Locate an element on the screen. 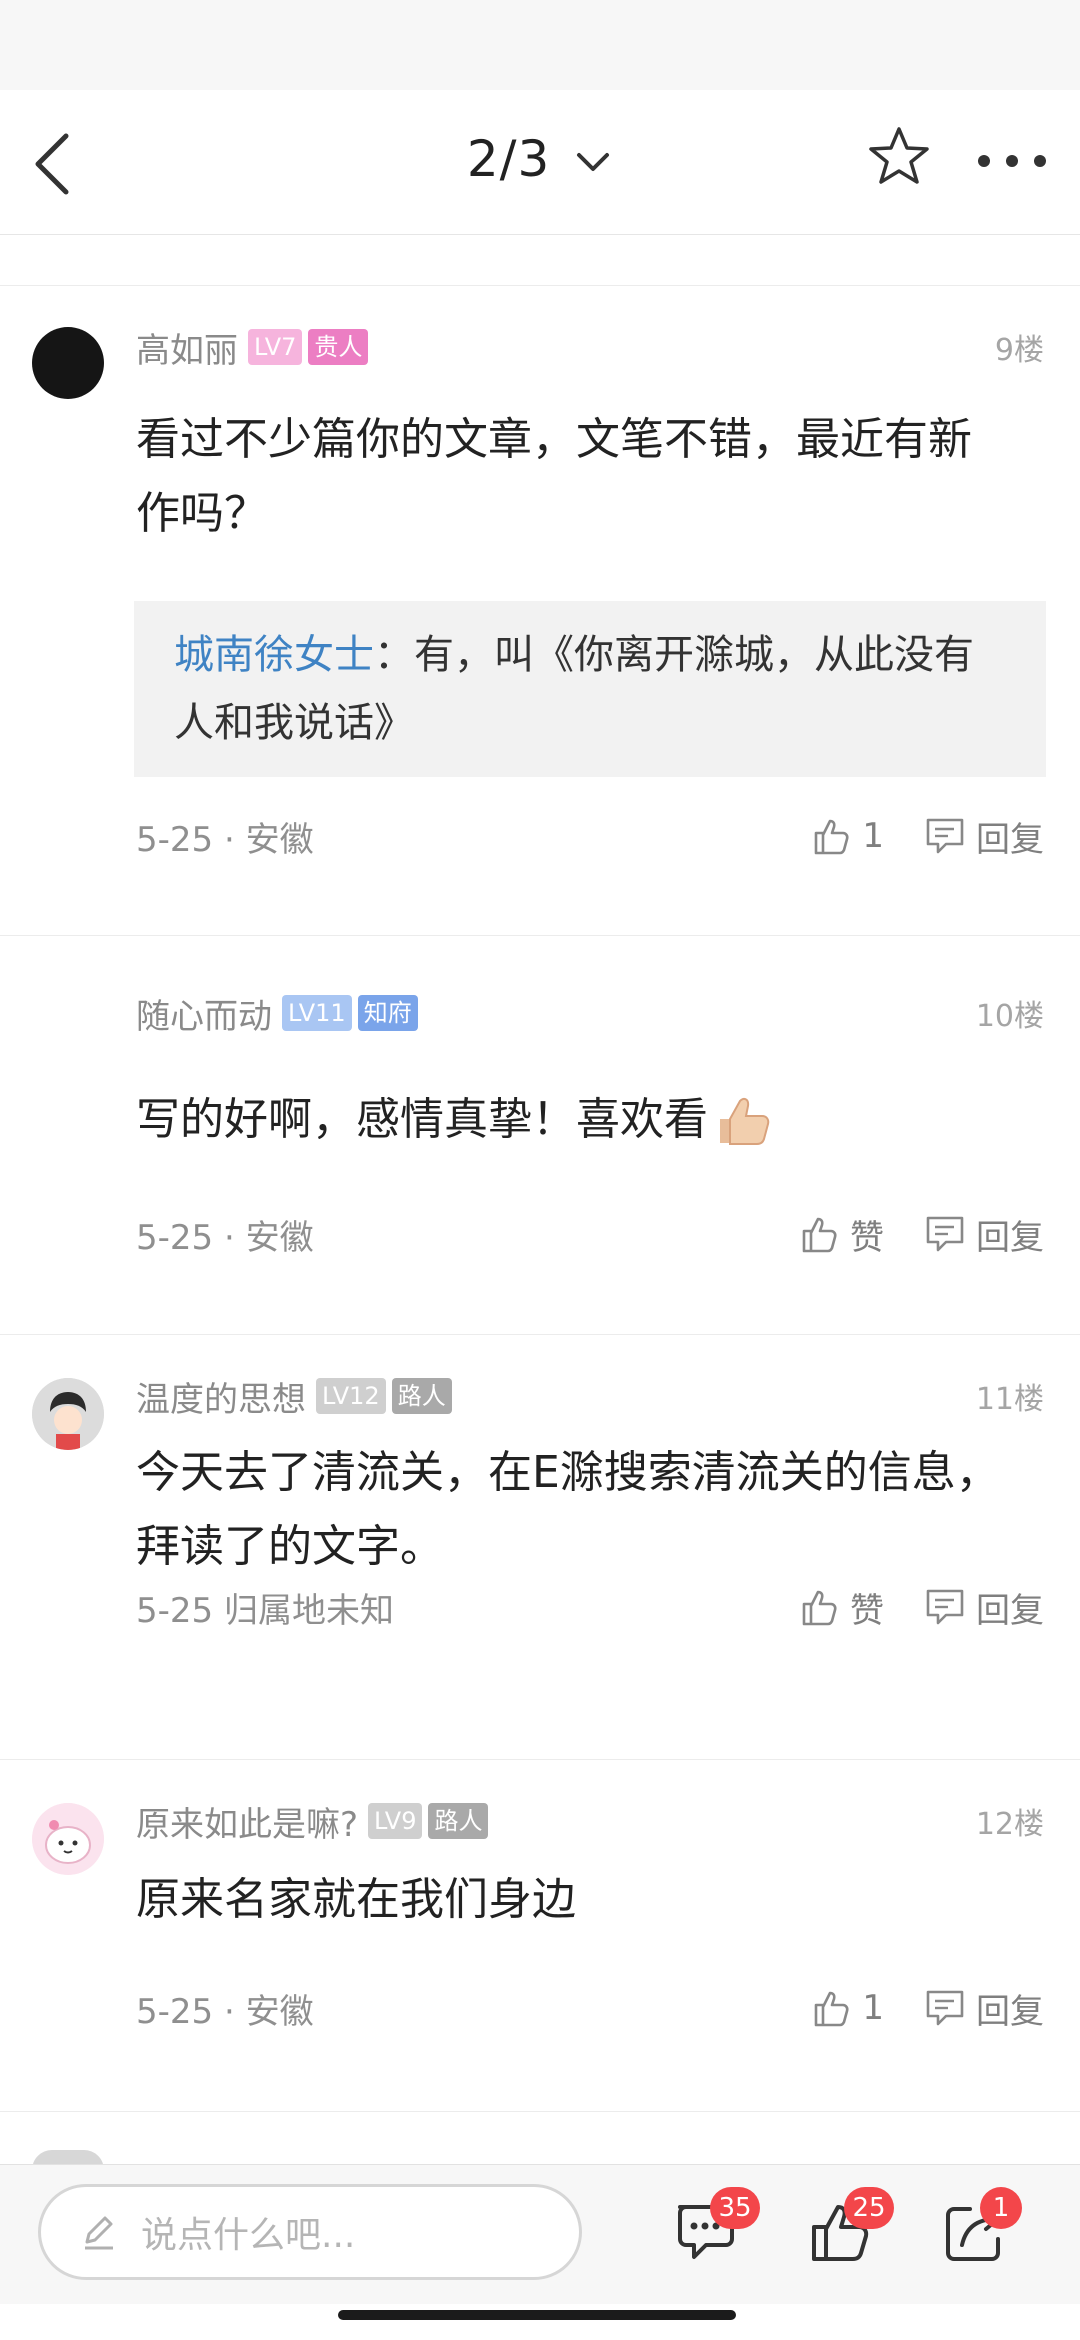 Image resolution: width=1080 pixels, height=2340 pixels. rank-badge: 知府 is located at coordinates (387, 1013).